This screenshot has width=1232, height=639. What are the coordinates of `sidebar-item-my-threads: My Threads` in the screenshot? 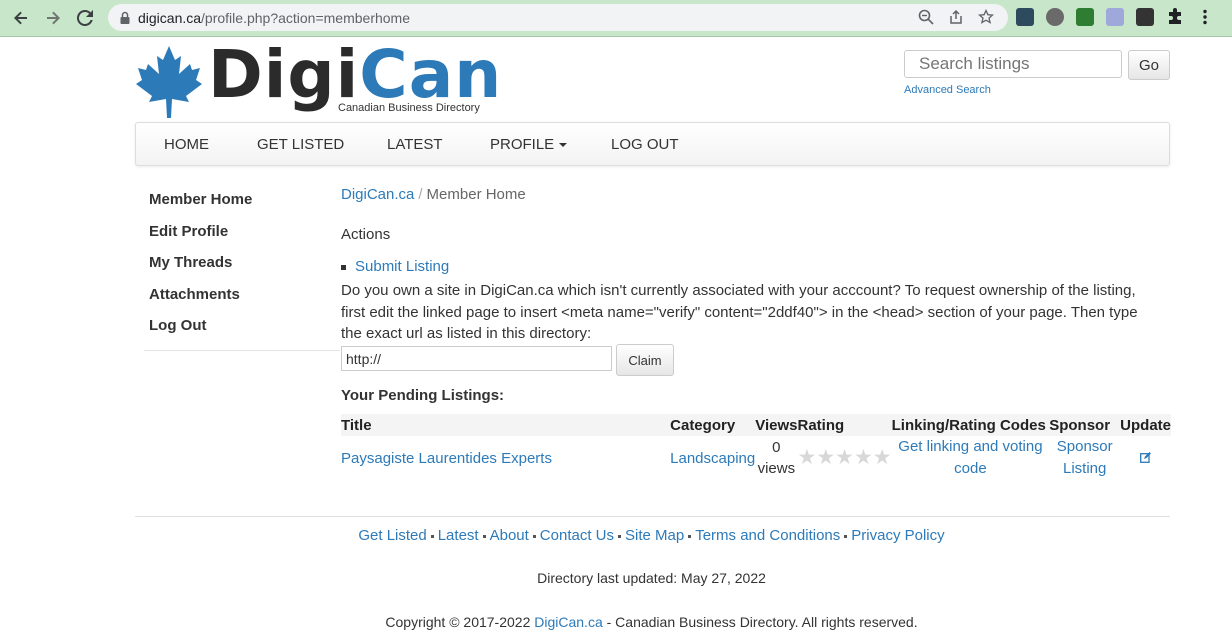 It's located at (242, 263).